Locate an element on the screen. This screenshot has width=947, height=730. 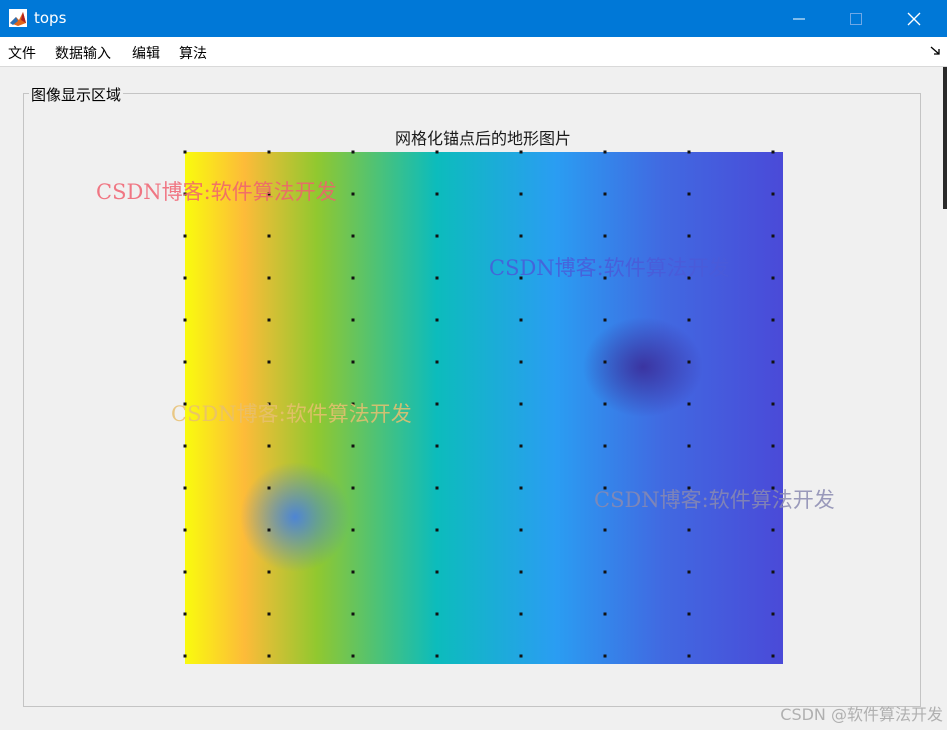
menu-algorithm: 算法 is located at coordinates (193, 53).